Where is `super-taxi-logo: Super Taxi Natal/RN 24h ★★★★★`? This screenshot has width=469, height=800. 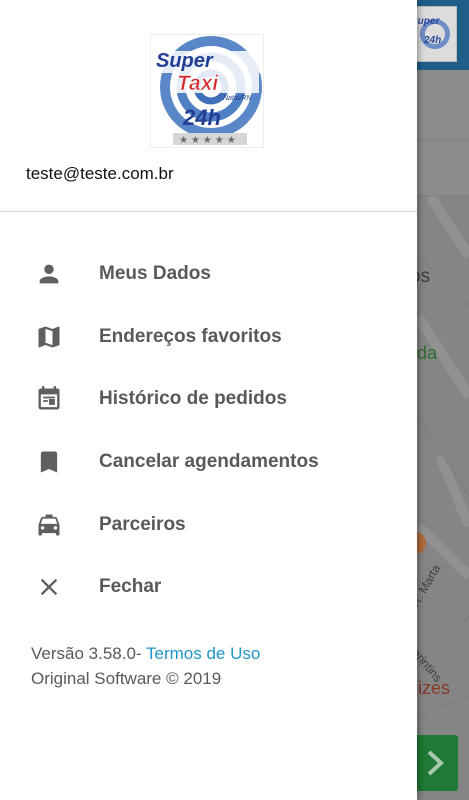
super-taxi-logo: Super Taxi Natal/RN 24h ★★★★★ is located at coordinates (207, 91).